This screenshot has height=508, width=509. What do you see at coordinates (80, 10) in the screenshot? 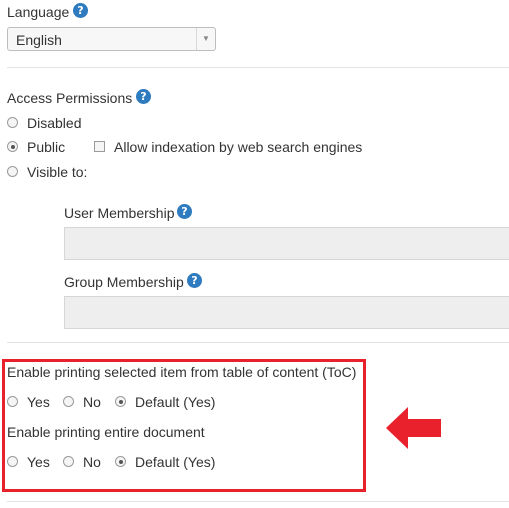
I see `language-help-icon: ?` at bounding box center [80, 10].